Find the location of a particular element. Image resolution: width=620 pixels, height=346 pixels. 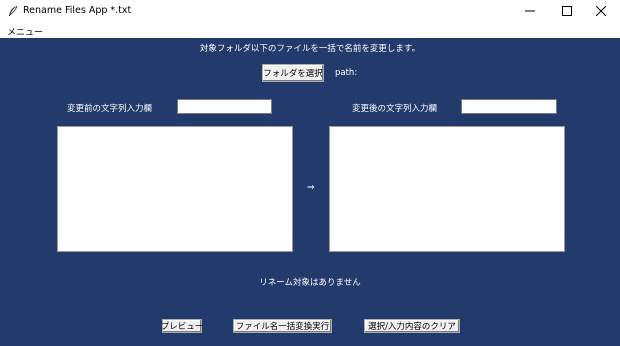

minimize-icon is located at coordinates (530, 11).